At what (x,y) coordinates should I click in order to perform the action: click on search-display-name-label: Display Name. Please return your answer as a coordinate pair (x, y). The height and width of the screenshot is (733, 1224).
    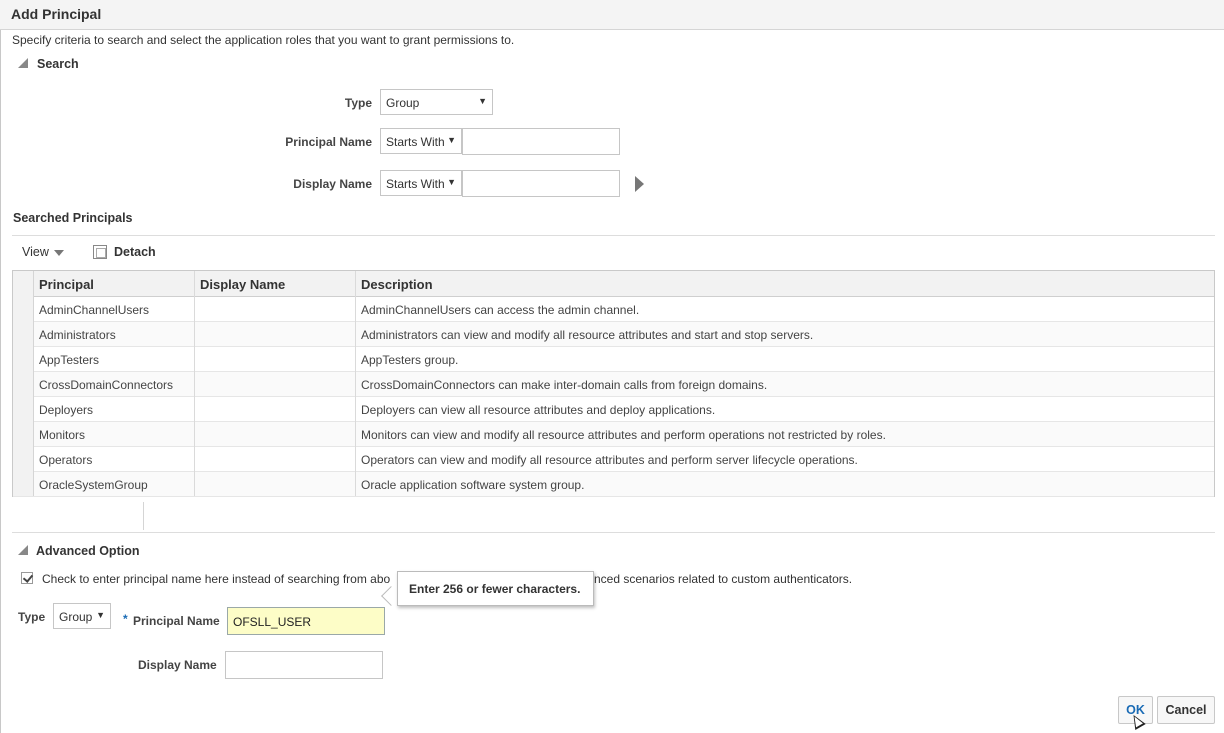
    Looking at the image, I should click on (332, 184).